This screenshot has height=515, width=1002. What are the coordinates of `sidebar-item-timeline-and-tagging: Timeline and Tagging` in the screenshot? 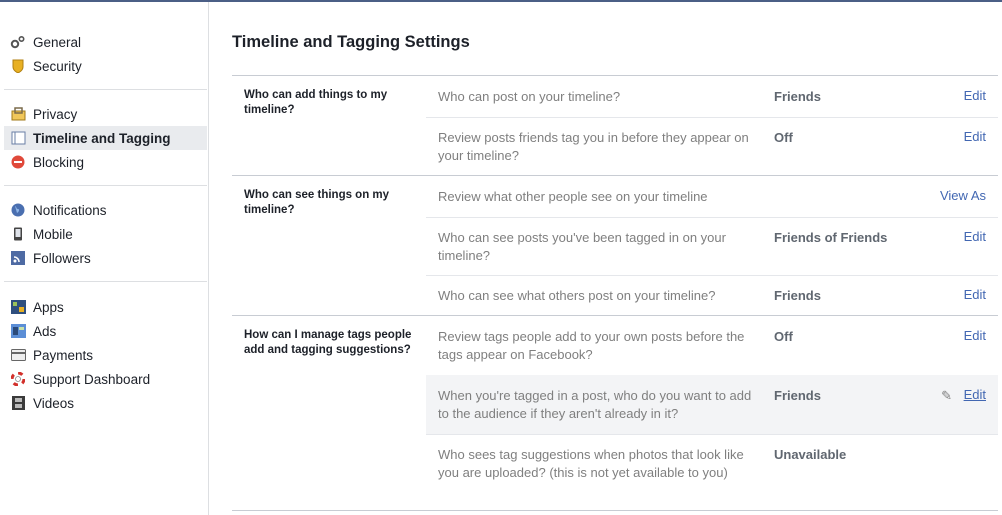 It's located at (105, 138).